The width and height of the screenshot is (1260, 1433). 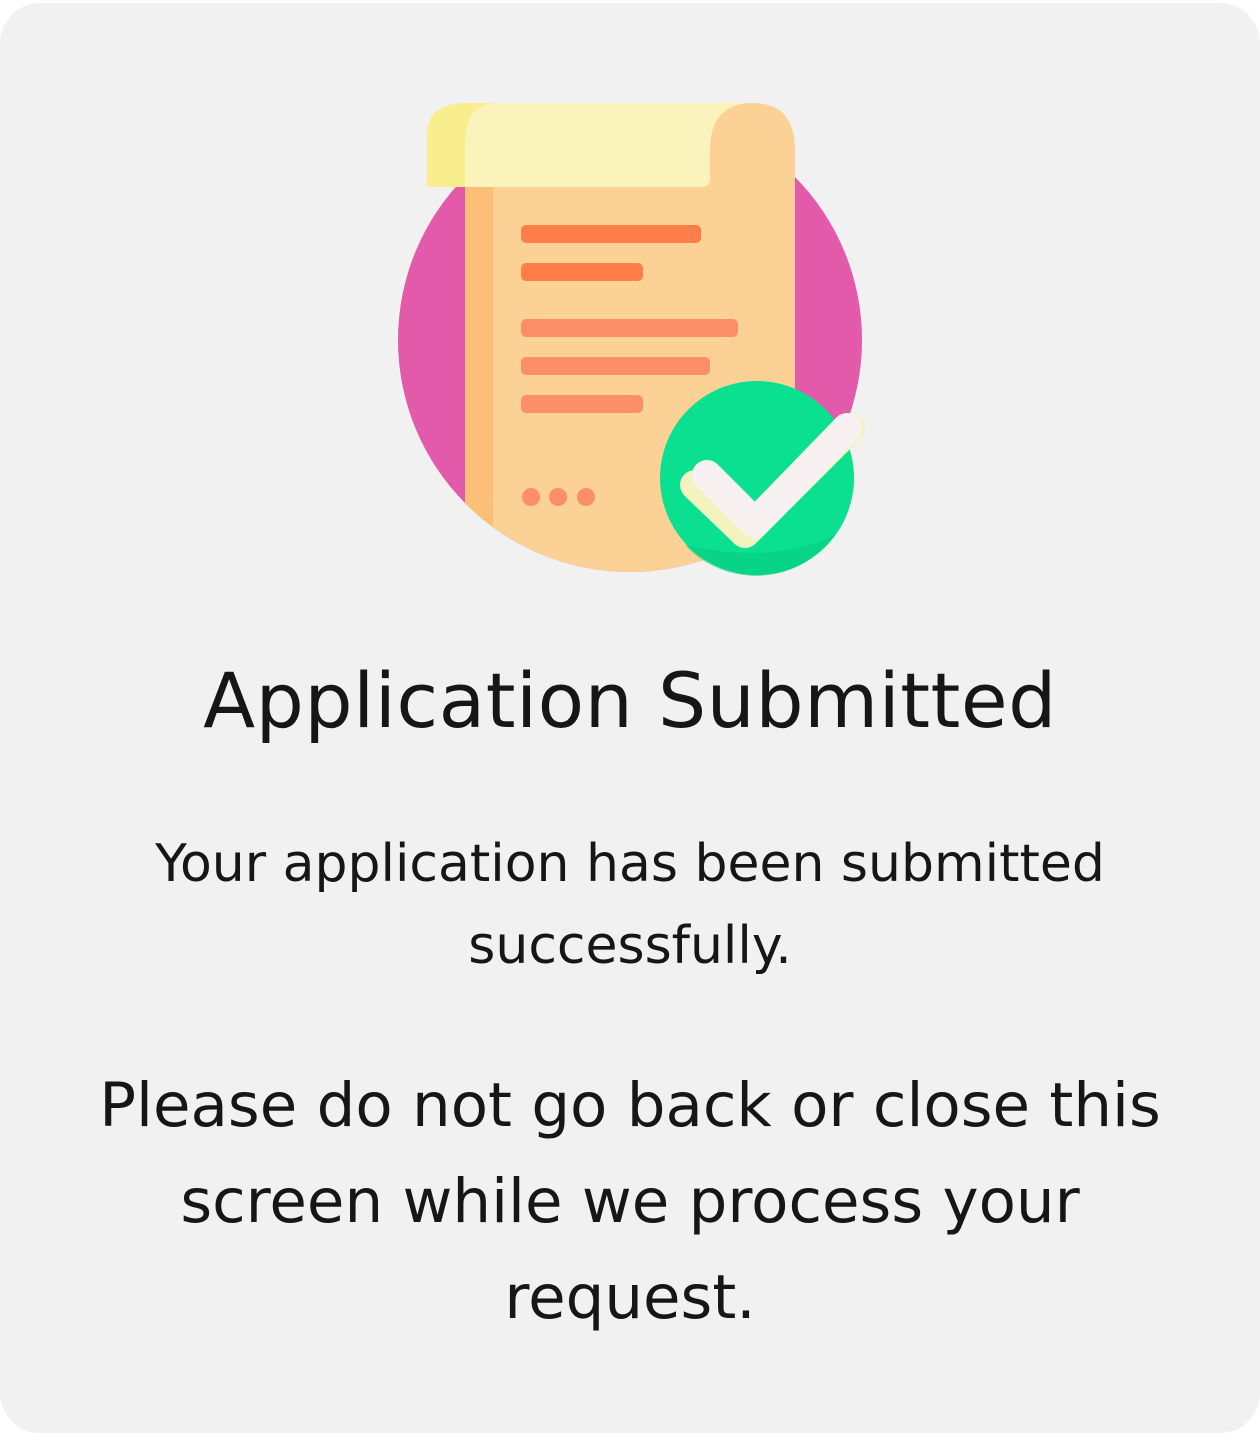 What do you see at coordinates (630, 700) in the screenshot?
I see `page-title: Application Submitted` at bounding box center [630, 700].